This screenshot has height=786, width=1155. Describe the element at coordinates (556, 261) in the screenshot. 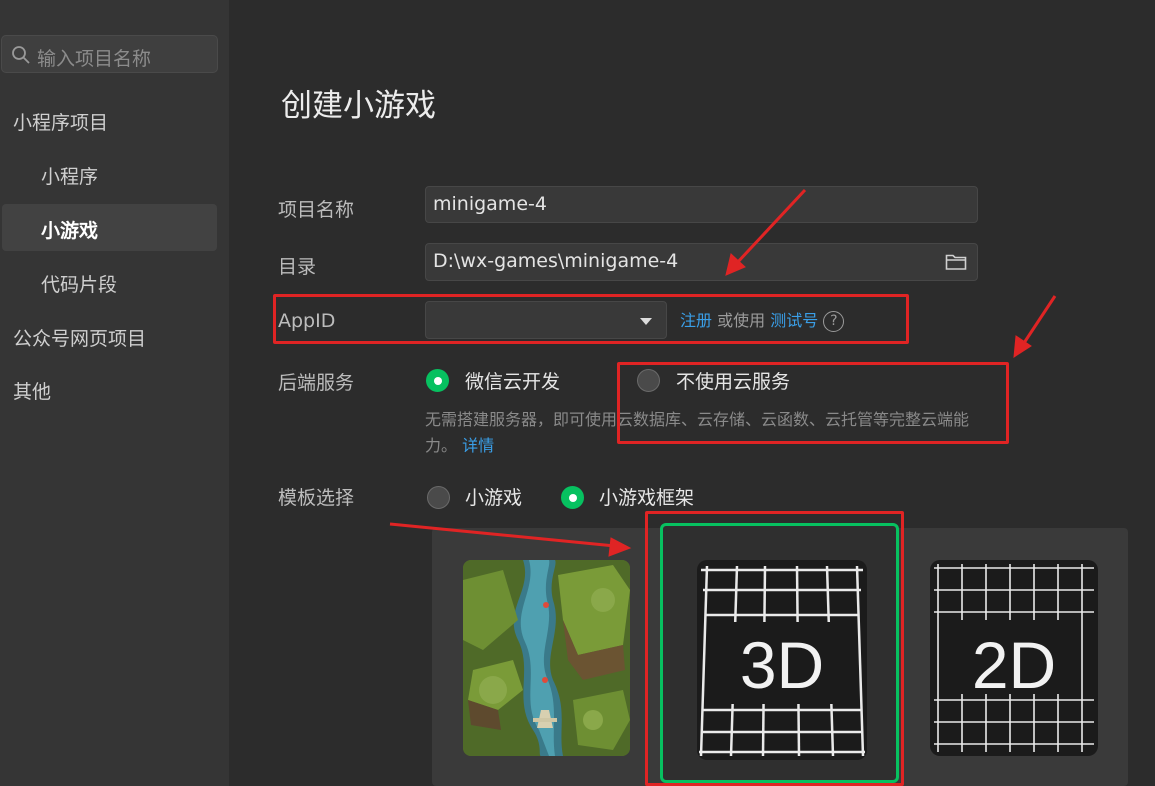

I see `directory-value: D:\wx-games\minigame-4` at that location.